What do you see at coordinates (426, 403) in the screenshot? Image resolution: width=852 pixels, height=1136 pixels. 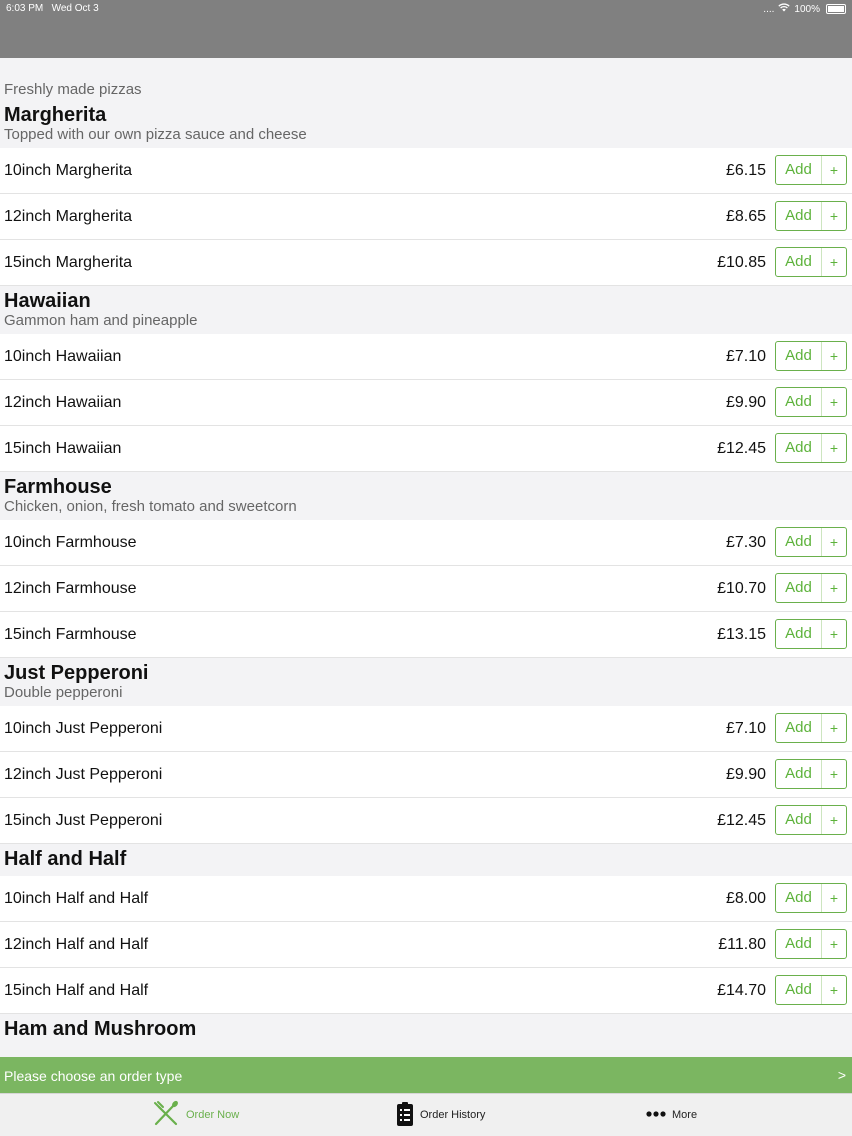 I see `menu-item-row: 12inch Hawaiian £9.90 Add +` at bounding box center [426, 403].